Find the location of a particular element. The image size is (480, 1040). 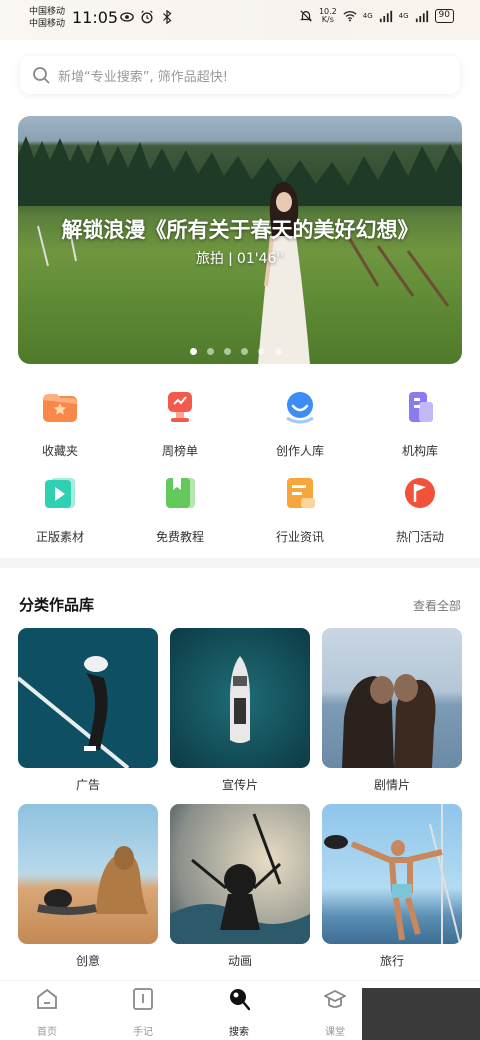

signal-label-1: 4G is located at coordinates (367, 16).